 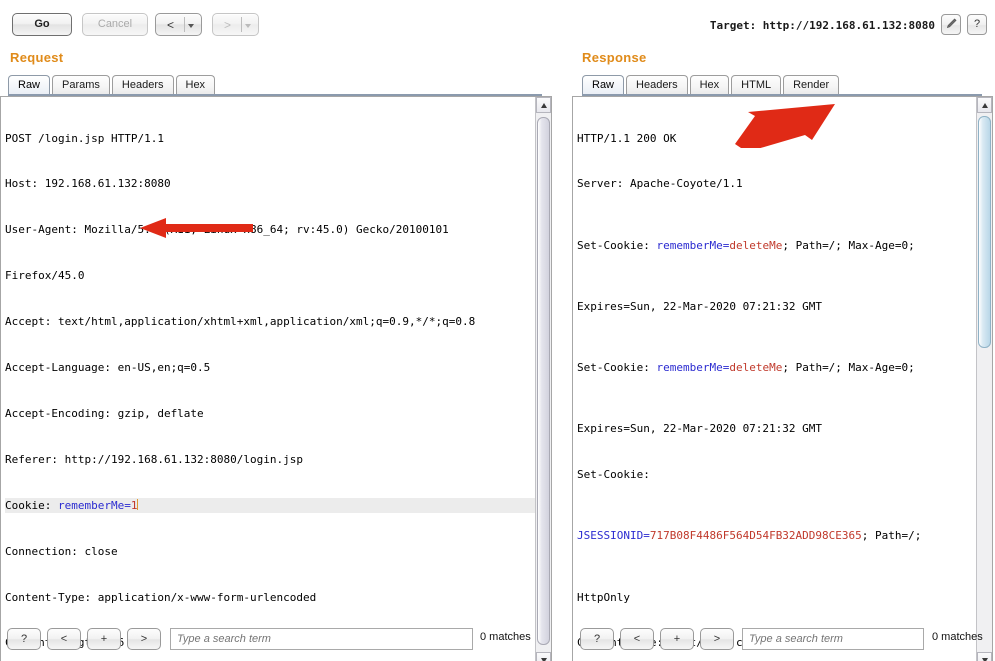 I want to click on tab-request-headers: Headers, so click(x=142, y=85).